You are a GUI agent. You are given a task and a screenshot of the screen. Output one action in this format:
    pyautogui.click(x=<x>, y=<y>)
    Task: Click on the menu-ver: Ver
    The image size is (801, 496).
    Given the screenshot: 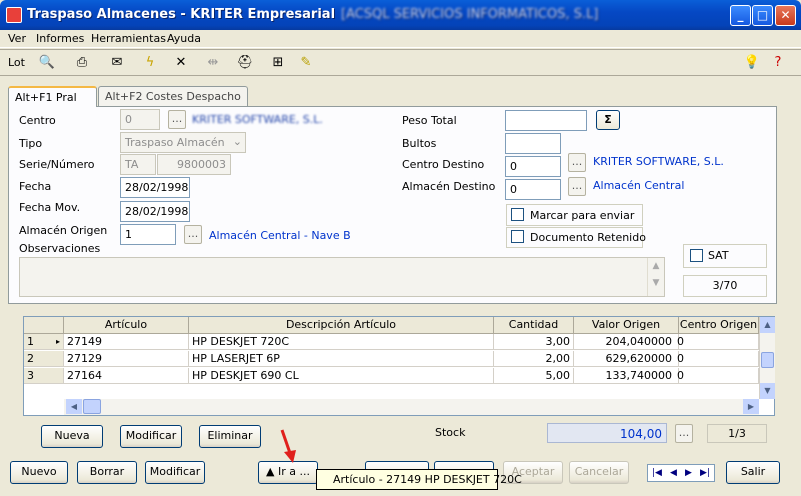 What is the action you would take?
    pyautogui.click(x=17, y=38)
    